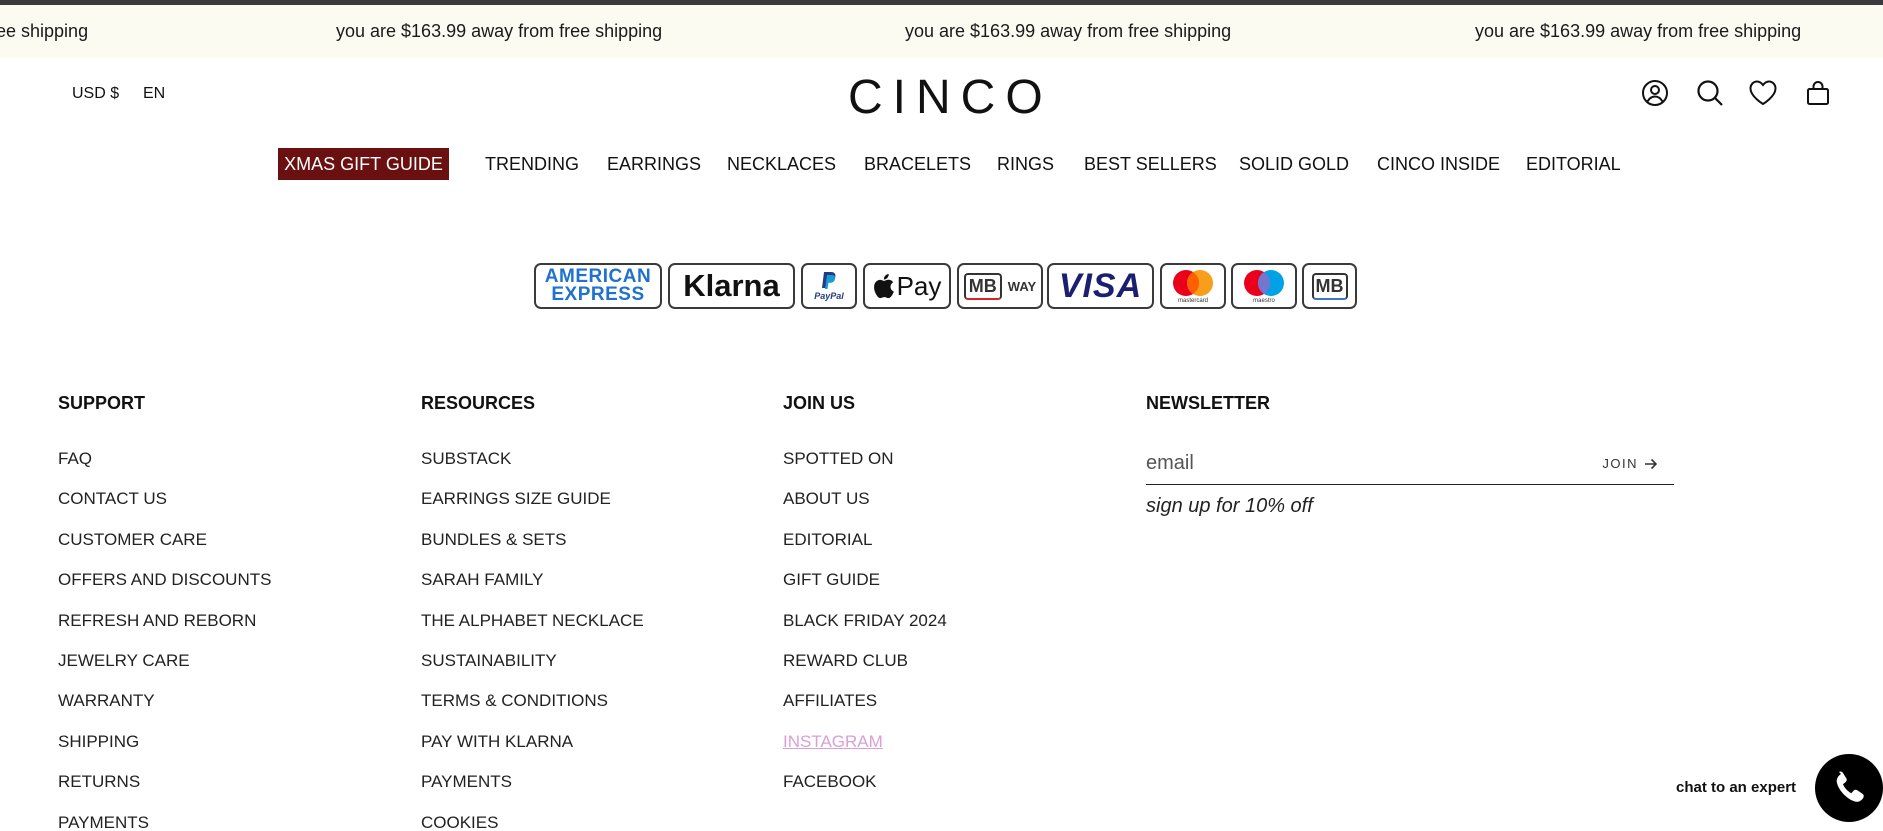 The image size is (1883, 831). What do you see at coordinates (516, 499) in the screenshot?
I see `footer-link-earrings-size-guide: EARRINGS SIZE GUIDE` at bounding box center [516, 499].